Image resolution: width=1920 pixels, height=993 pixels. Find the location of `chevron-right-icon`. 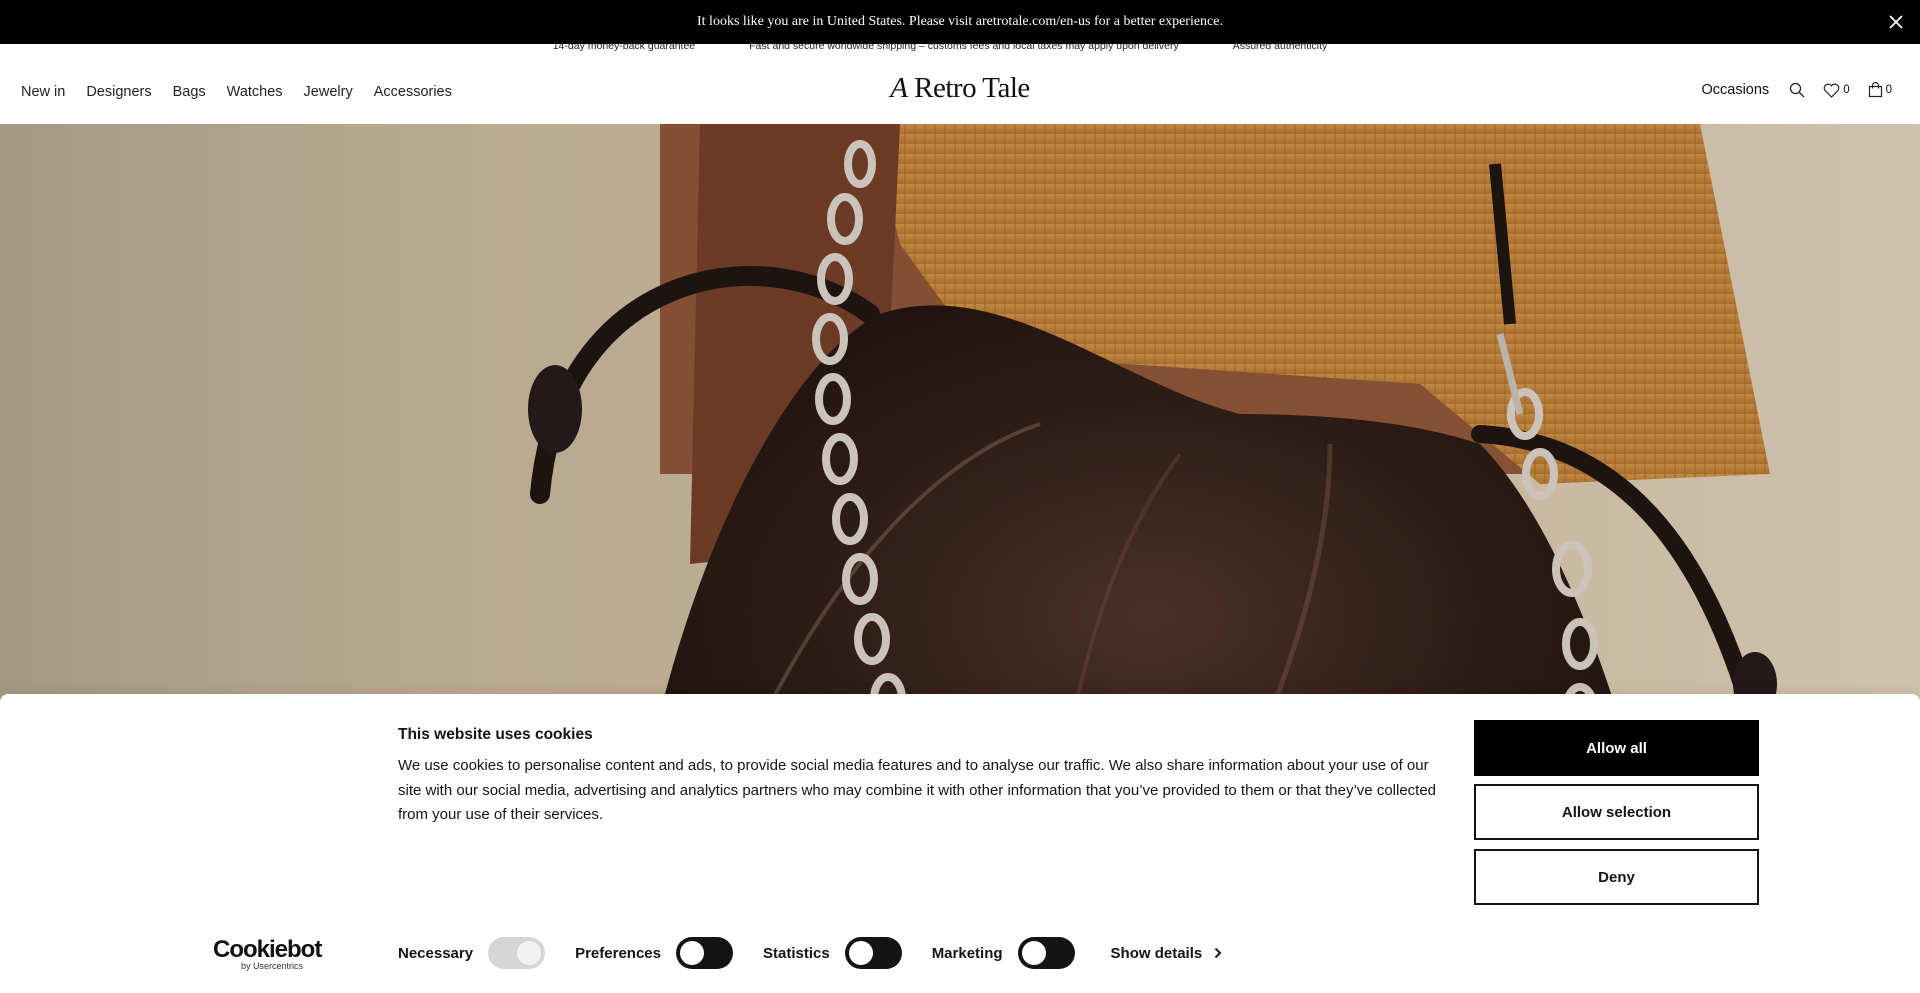

chevron-right-icon is located at coordinates (1218, 953).